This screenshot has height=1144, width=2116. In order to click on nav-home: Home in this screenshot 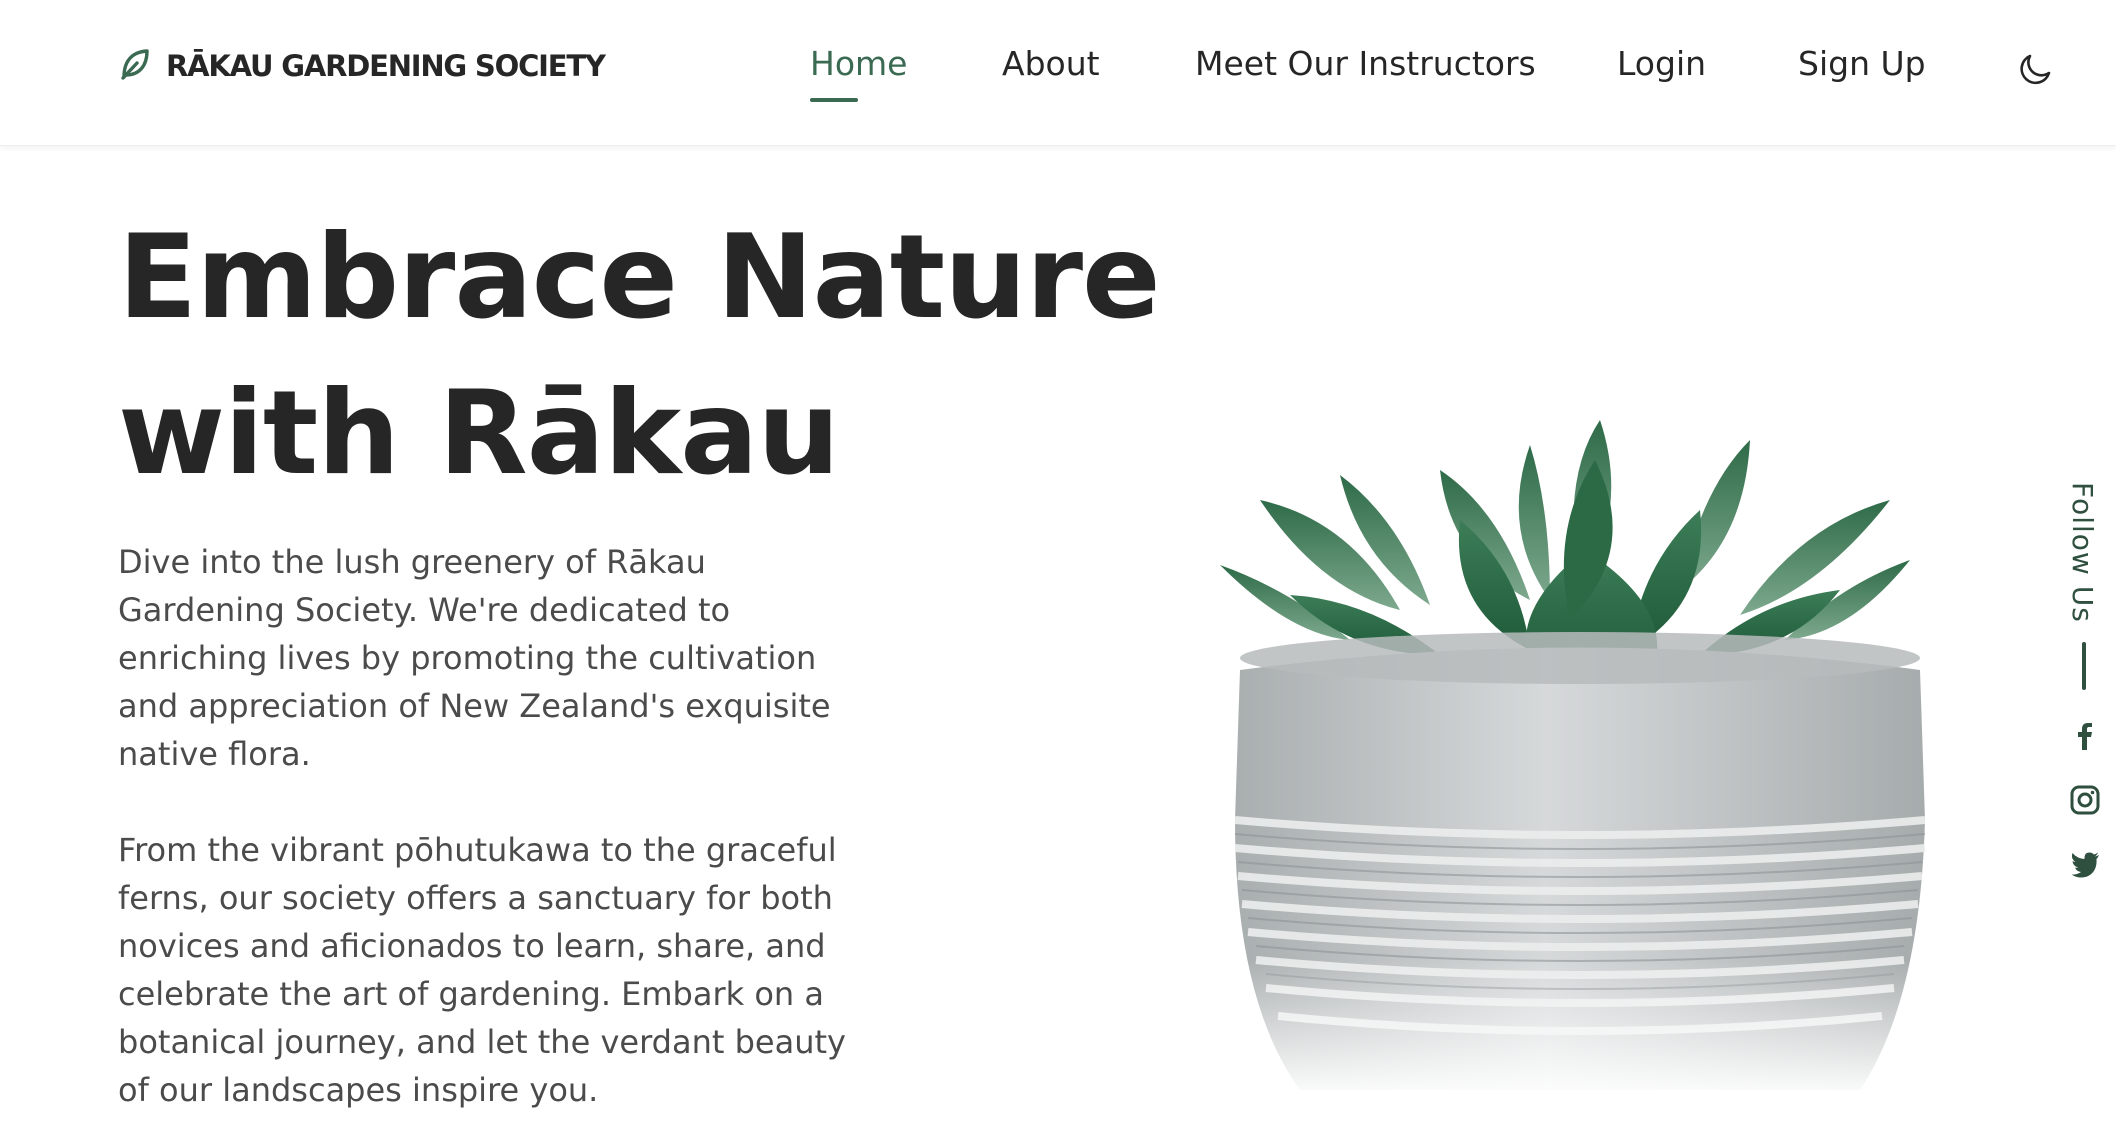, I will do `click(858, 63)`.